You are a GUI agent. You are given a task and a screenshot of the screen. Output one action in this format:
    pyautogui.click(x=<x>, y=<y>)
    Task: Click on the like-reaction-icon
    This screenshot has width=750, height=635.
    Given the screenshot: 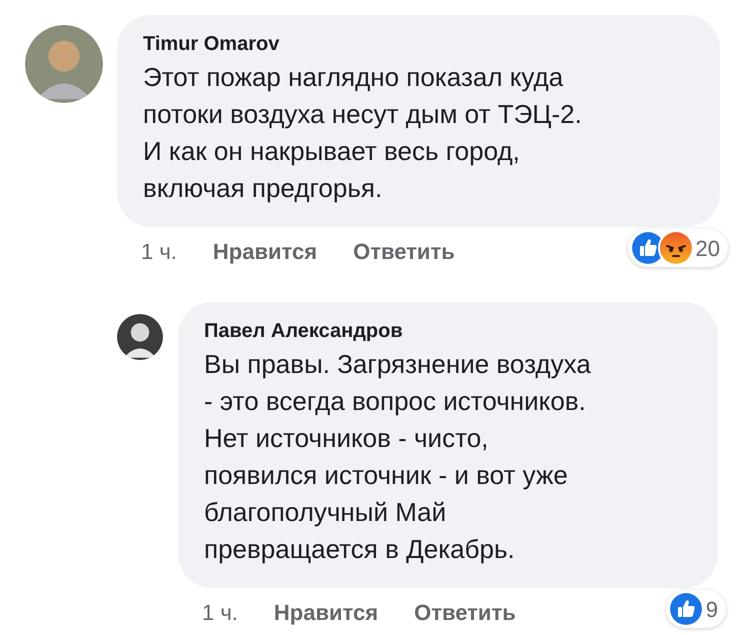 What is the action you would take?
    pyautogui.click(x=686, y=609)
    